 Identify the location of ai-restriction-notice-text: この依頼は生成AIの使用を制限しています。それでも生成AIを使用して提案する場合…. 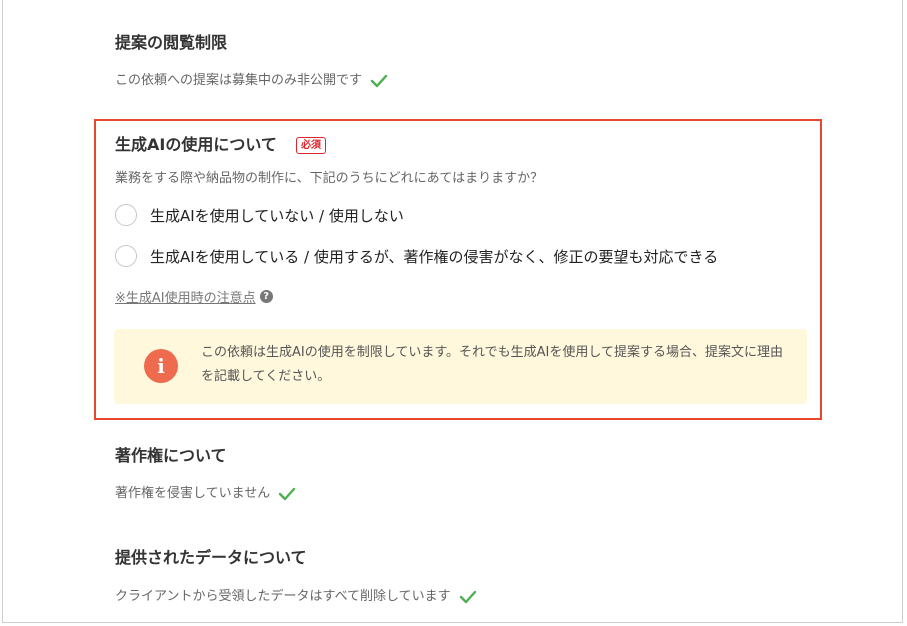
(492, 364).